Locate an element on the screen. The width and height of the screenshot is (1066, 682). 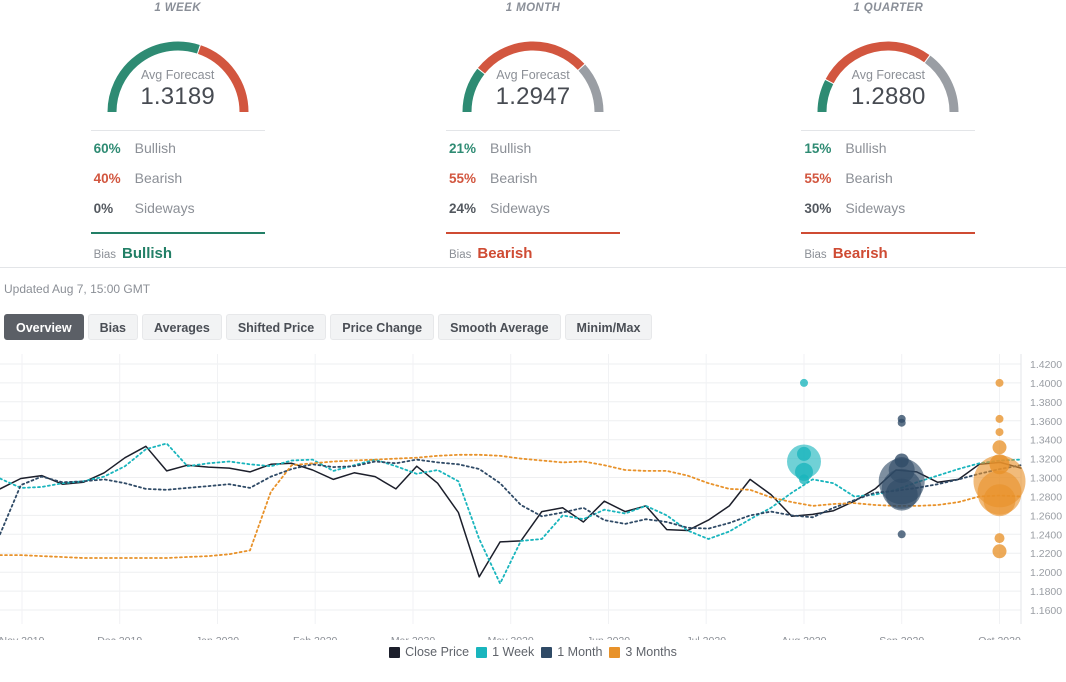
x-axis-tick-label: Oct 2020 is located at coordinates (999, 637).